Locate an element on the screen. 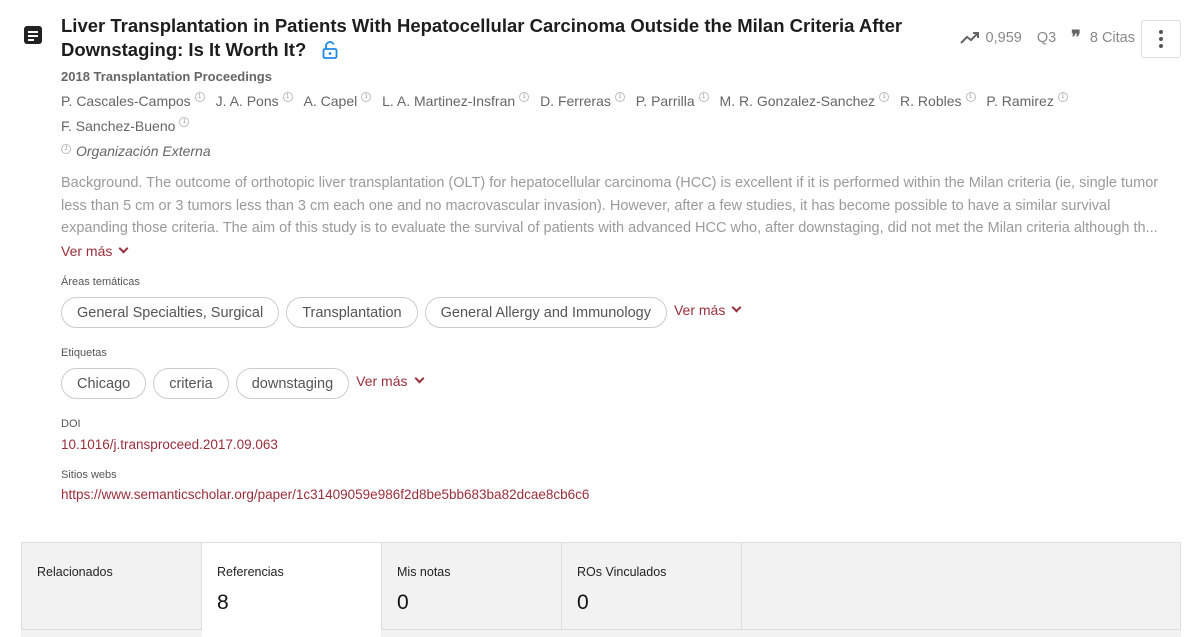  journal-info: 2018 Transplantation Proceedings is located at coordinates (166, 76).